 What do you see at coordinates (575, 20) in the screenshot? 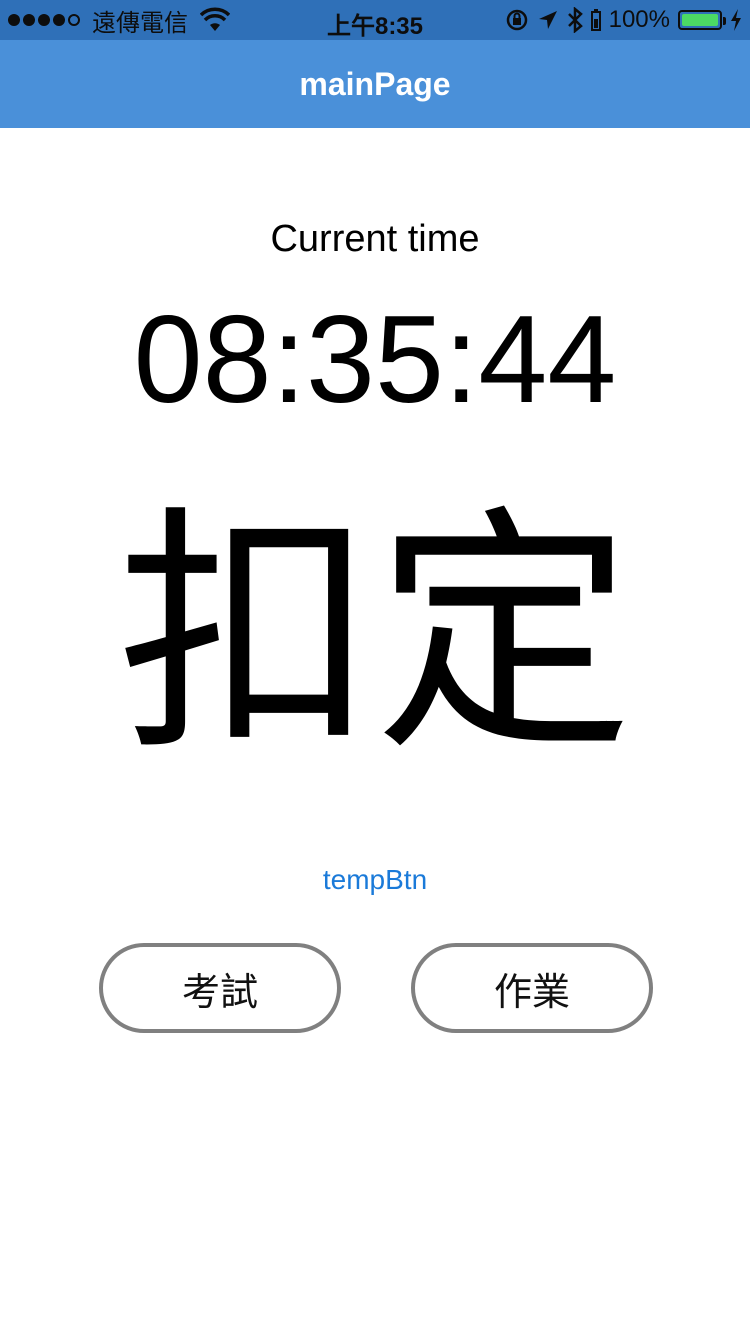
I see `bluetooth-icon` at bounding box center [575, 20].